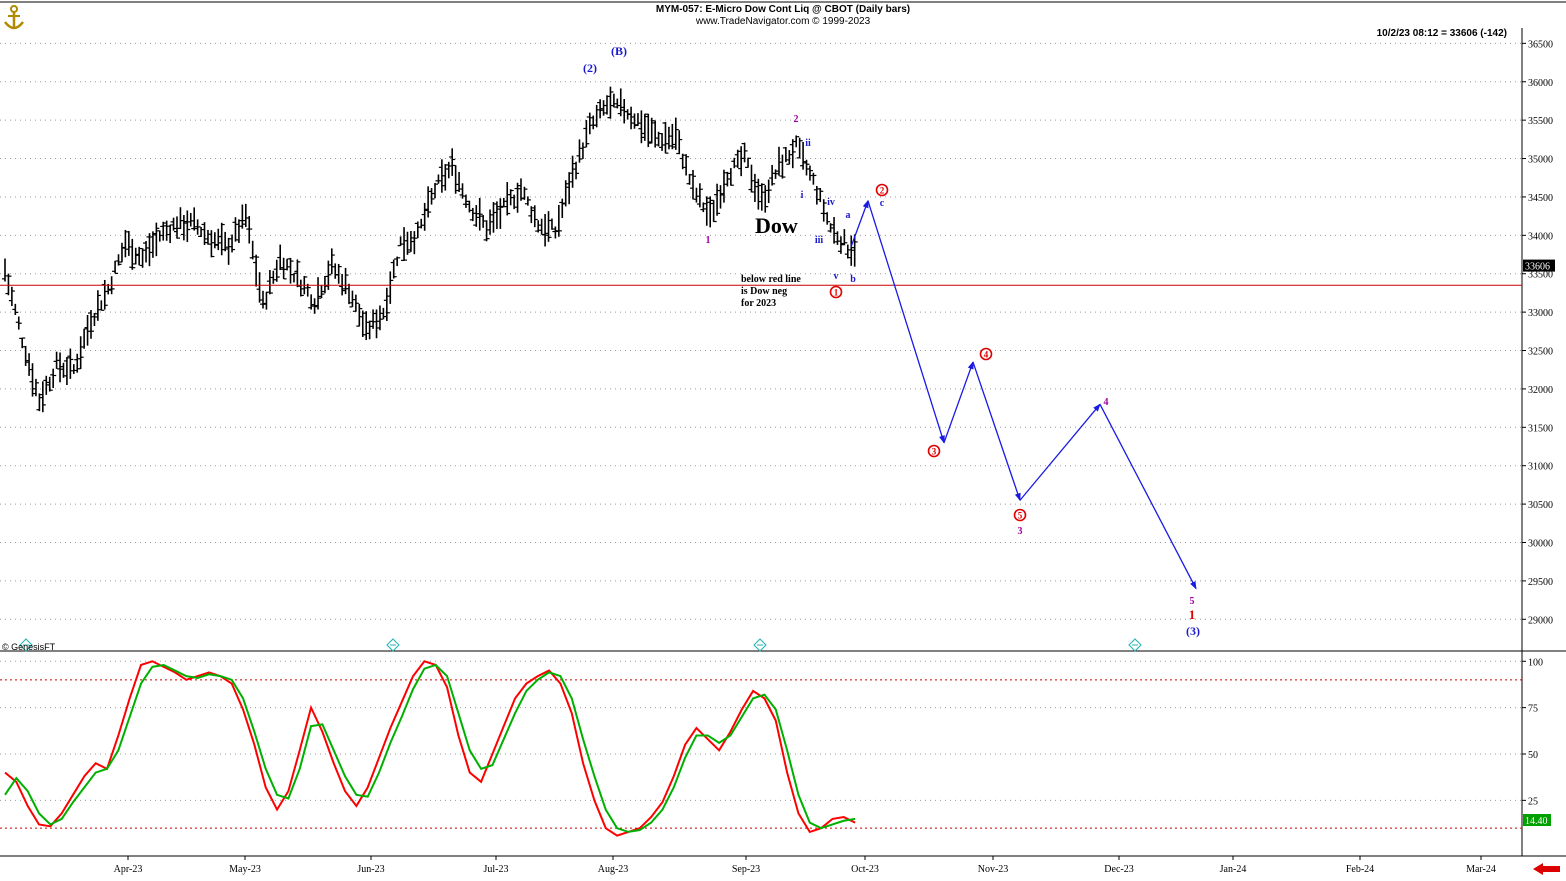 The image size is (1566, 881). I want to click on copyright-label: © GenesisFT, so click(29, 647).